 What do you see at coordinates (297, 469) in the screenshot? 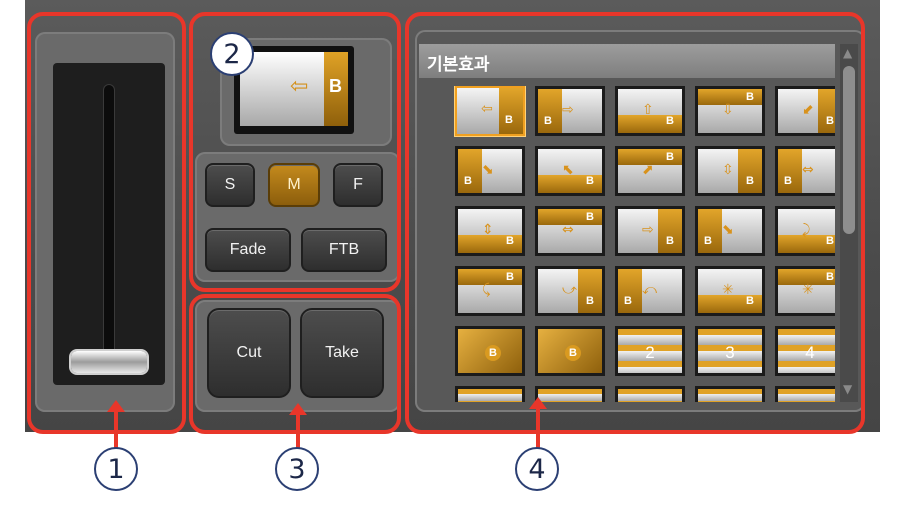
I see `callout-3: 3` at bounding box center [297, 469].